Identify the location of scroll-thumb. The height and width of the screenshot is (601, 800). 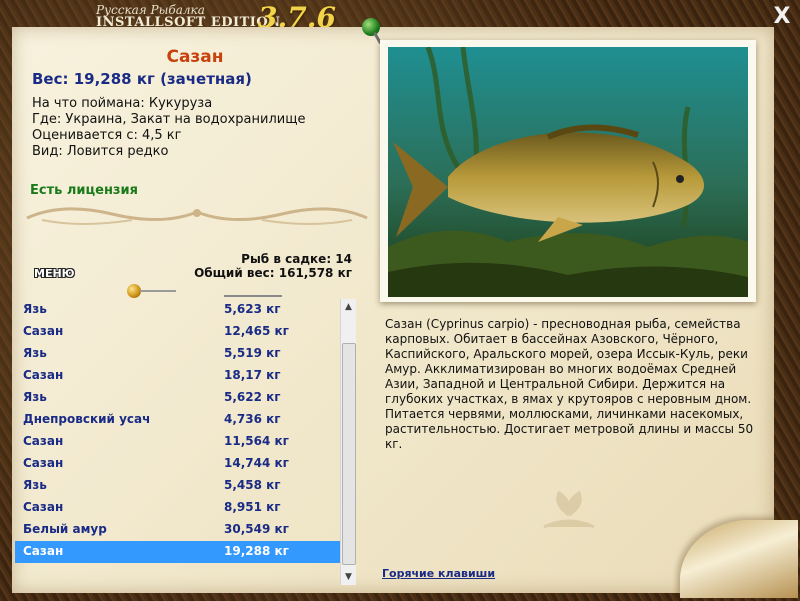
(349, 454).